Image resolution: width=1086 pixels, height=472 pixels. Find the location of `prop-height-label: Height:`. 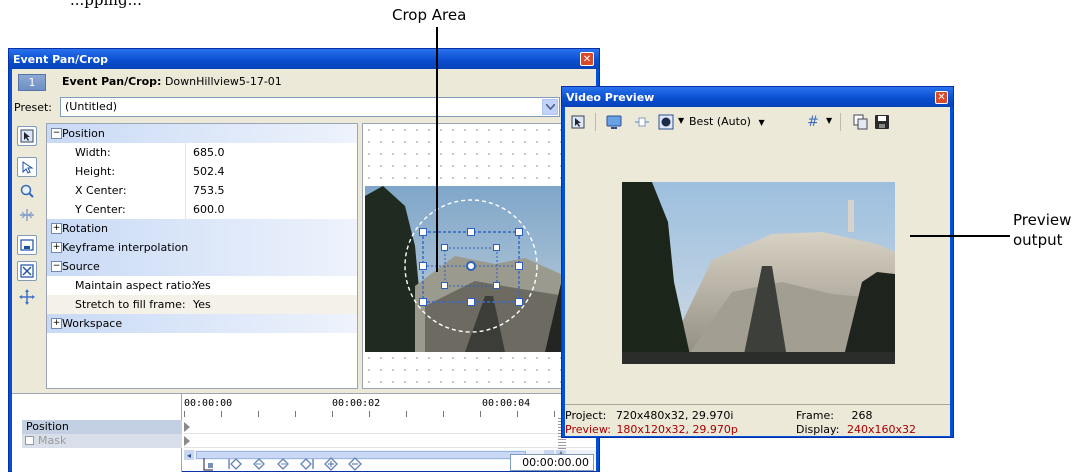

prop-height-label: Height: is located at coordinates (95, 171).